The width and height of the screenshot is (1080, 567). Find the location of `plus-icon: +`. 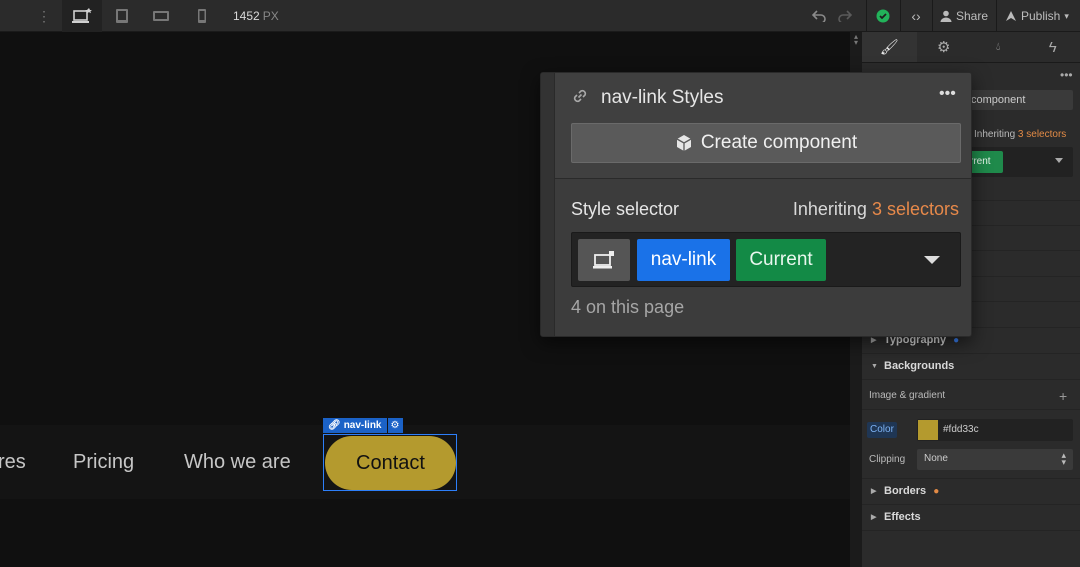

plus-icon: + is located at coordinates (1063, 396).